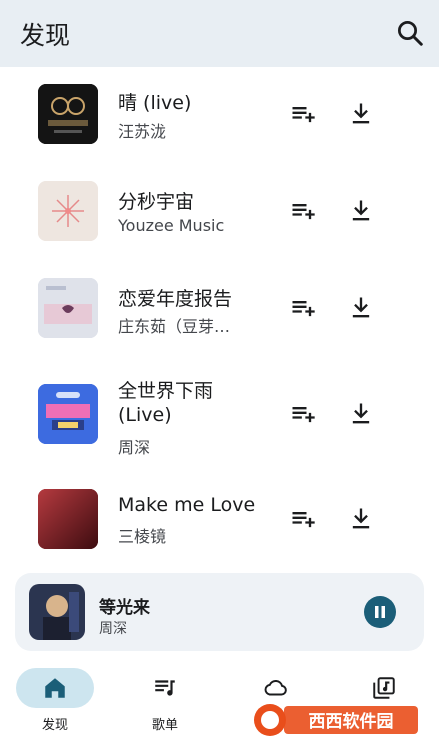 Image resolution: width=439 pixels, height=749 pixels. What do you see at coordinates (219, 33) in the screenshot?
I see `app-bar: 发现` at bounding box center [219, 33].